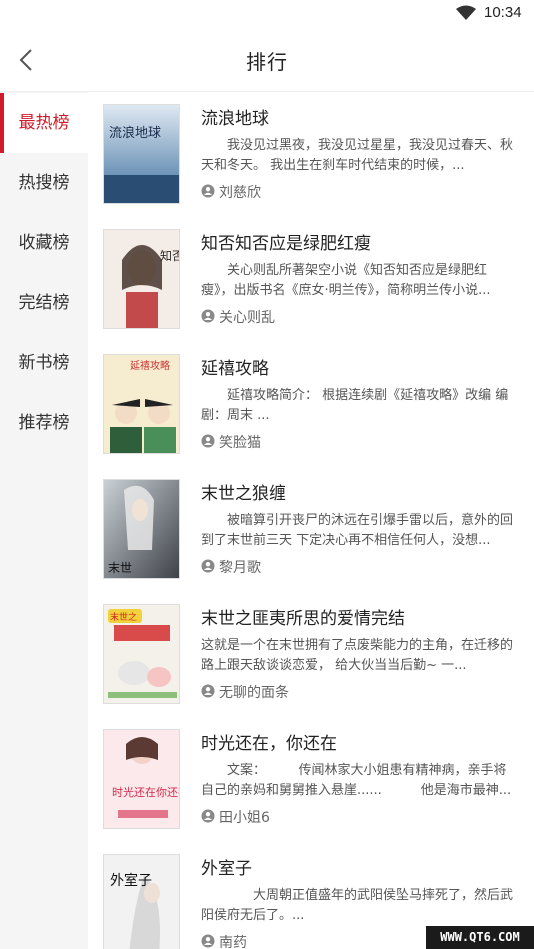  I want to click on top-app-bar: 排行, so click(267, 60).